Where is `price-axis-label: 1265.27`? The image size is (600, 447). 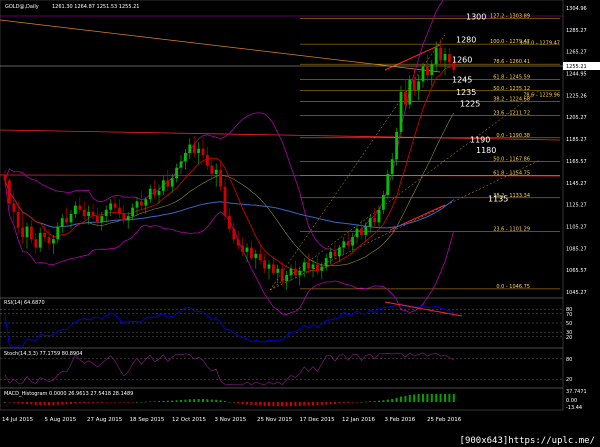
price-axis-label: 1265.27 is located at coordinates (576, 53).